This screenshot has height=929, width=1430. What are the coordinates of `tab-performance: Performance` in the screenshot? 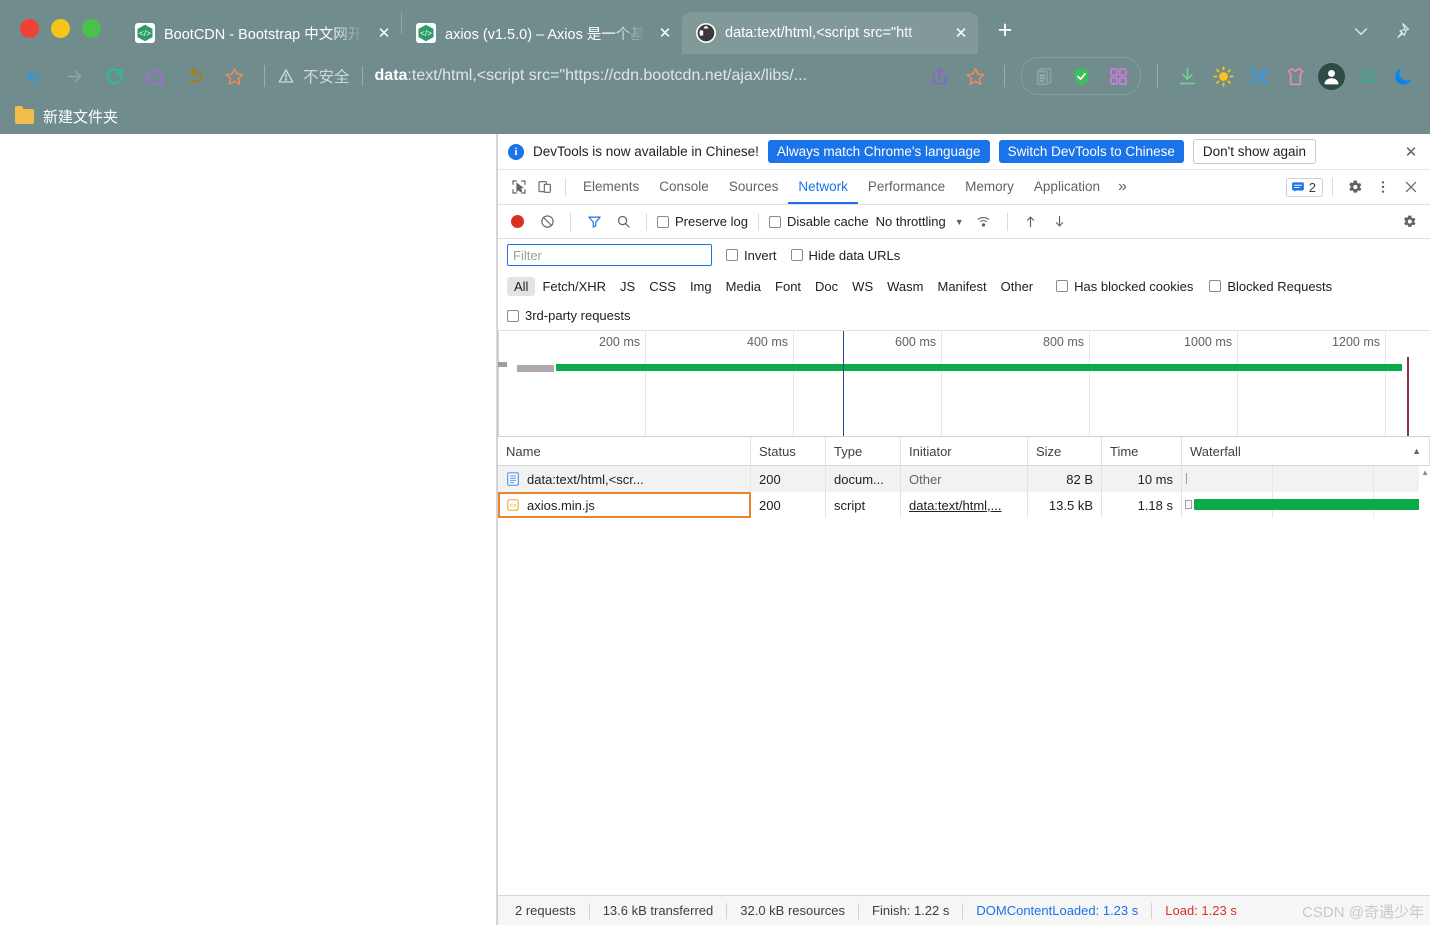 It's located at (906, 187).